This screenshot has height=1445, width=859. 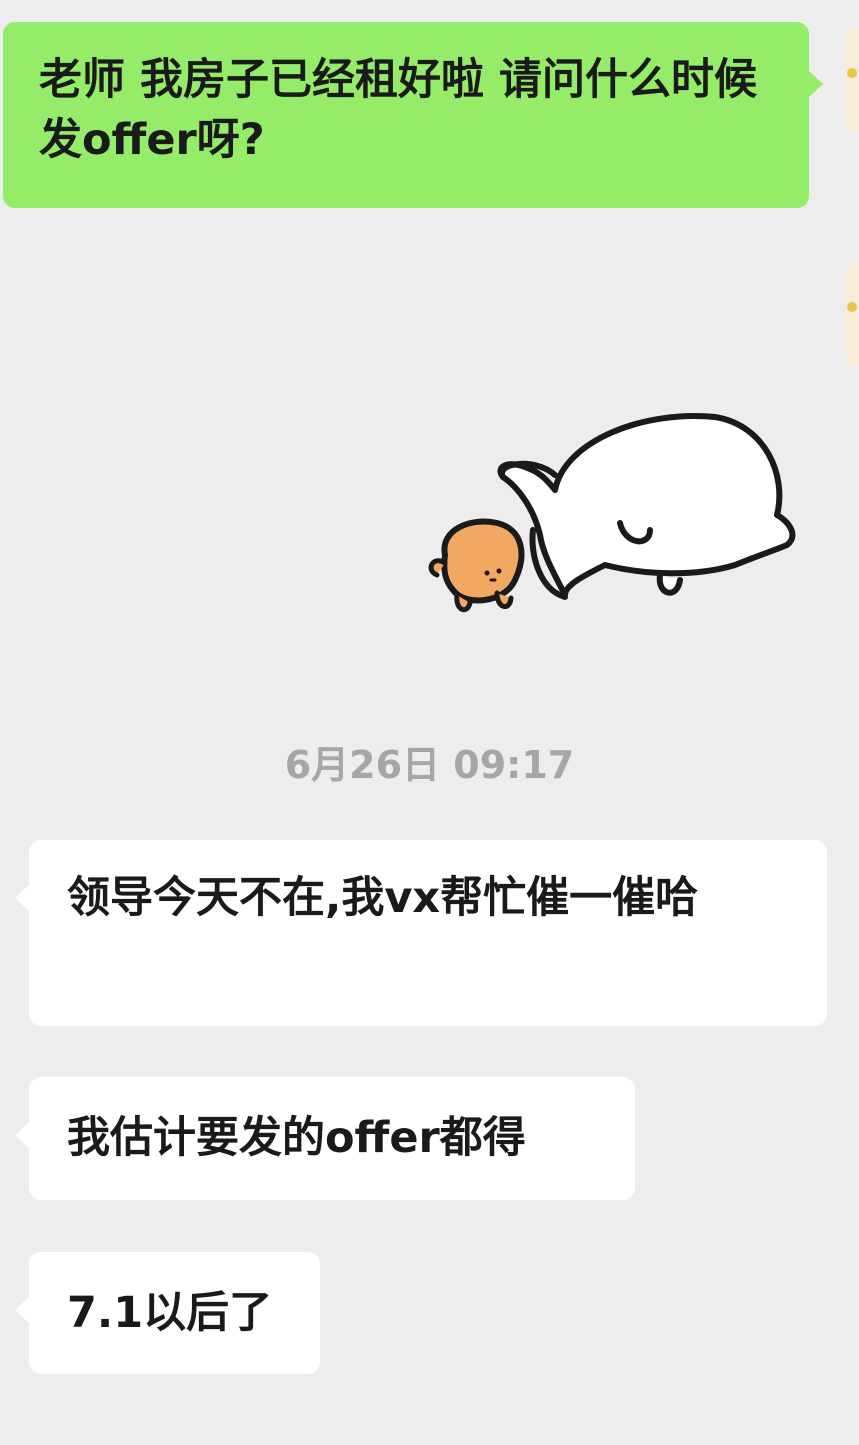 I want to click on sleepy-bunny-sticker, so click(x=610, y=515).